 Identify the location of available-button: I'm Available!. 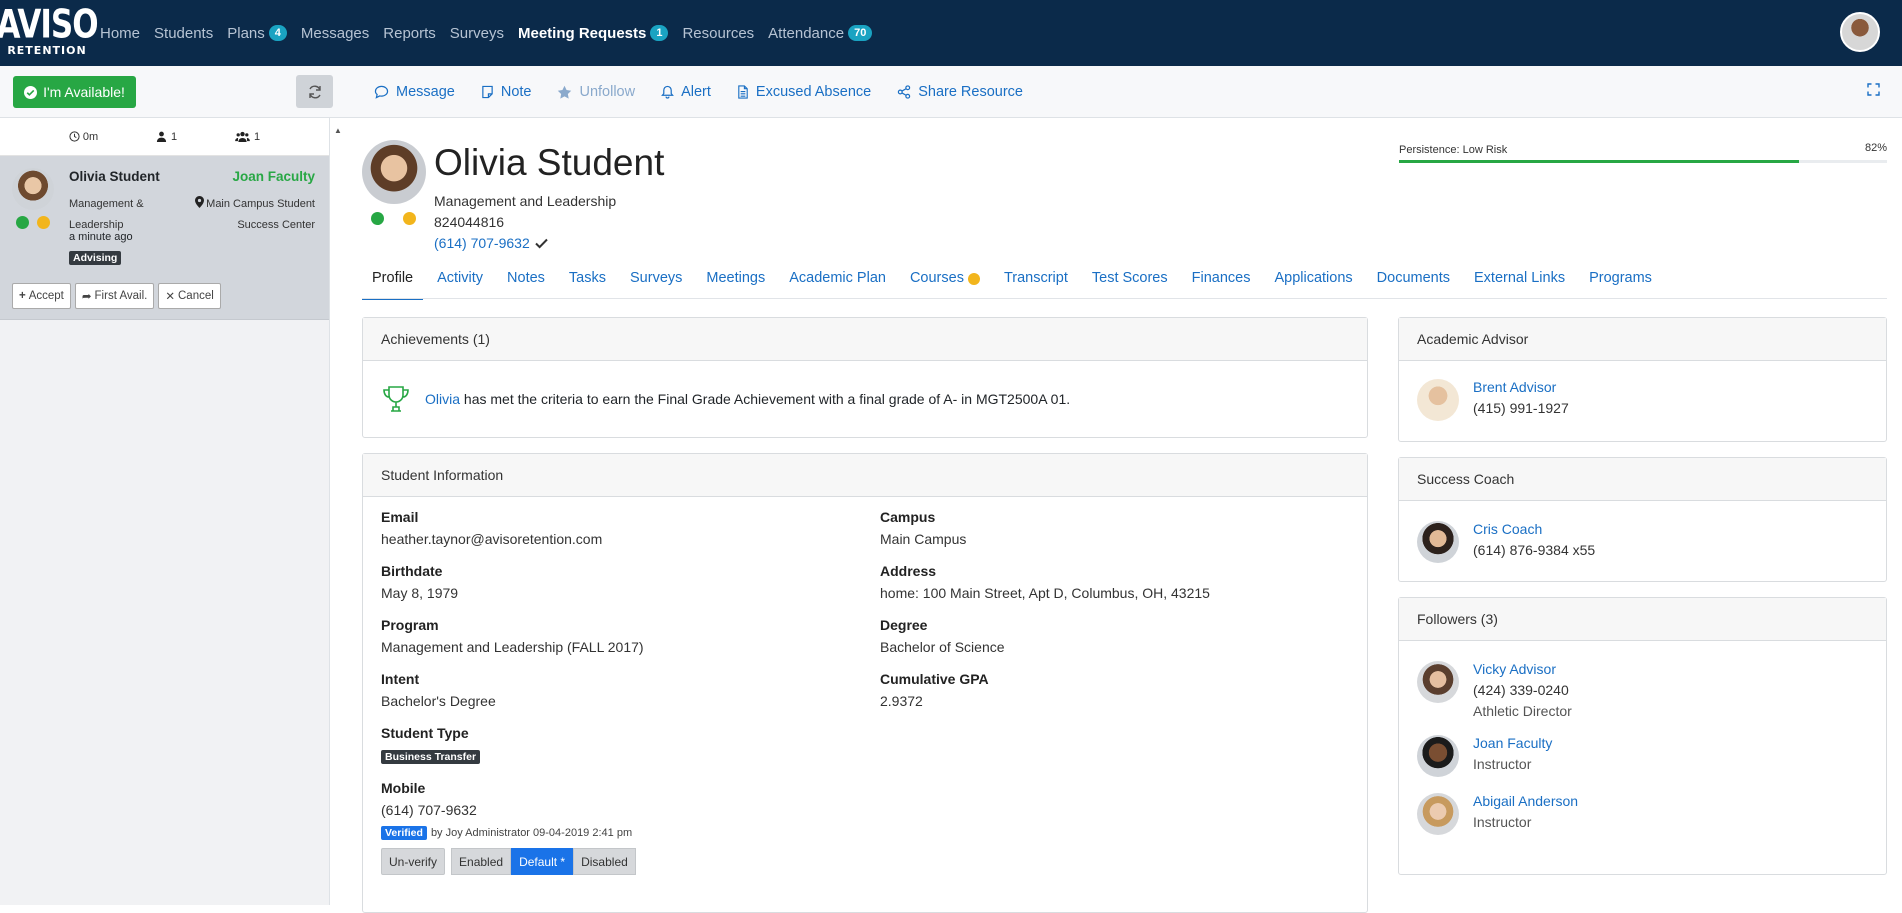
(74, 92).